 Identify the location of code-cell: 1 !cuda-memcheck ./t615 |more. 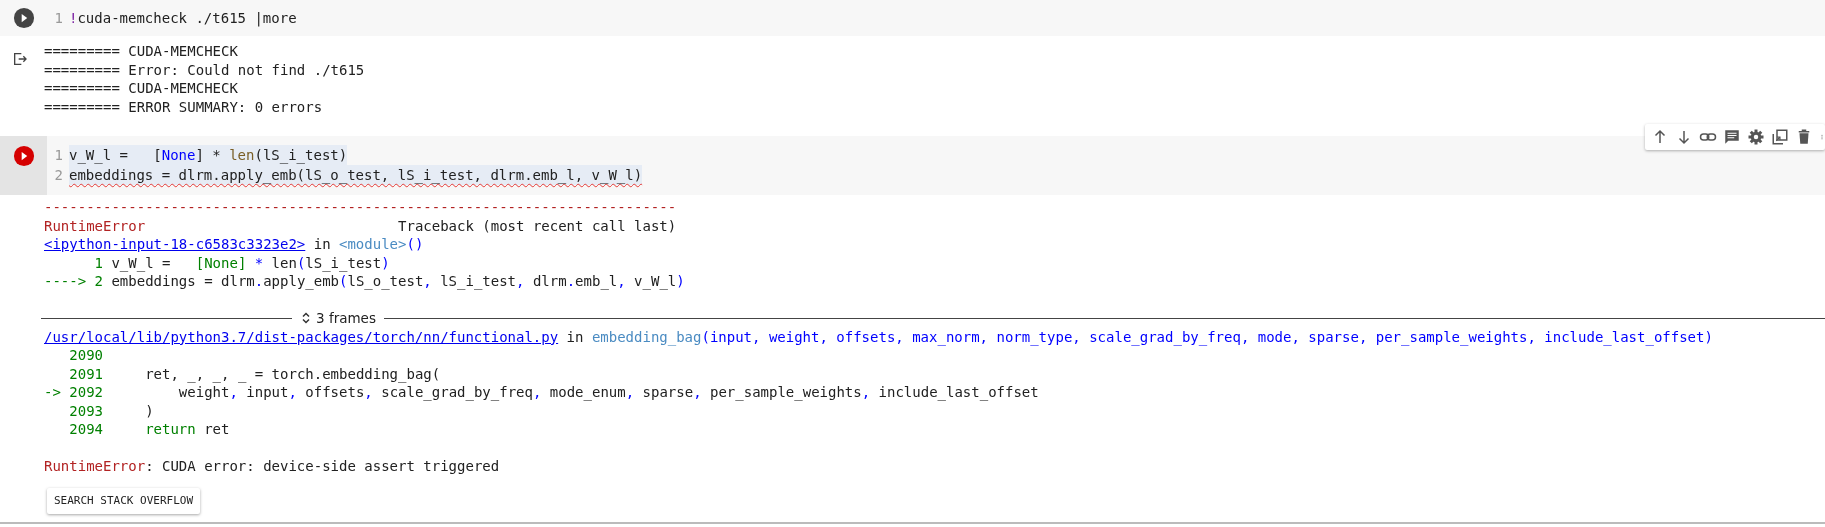
(912, 18).